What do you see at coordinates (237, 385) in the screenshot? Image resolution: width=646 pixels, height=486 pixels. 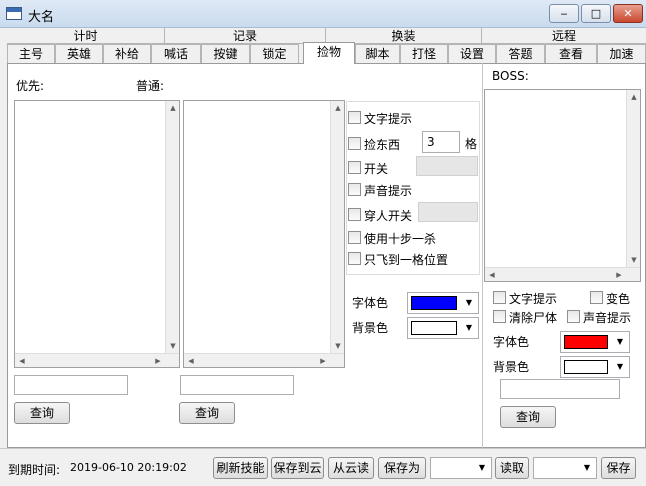 I see `normal-search-input` at bounding box center [237, 385].